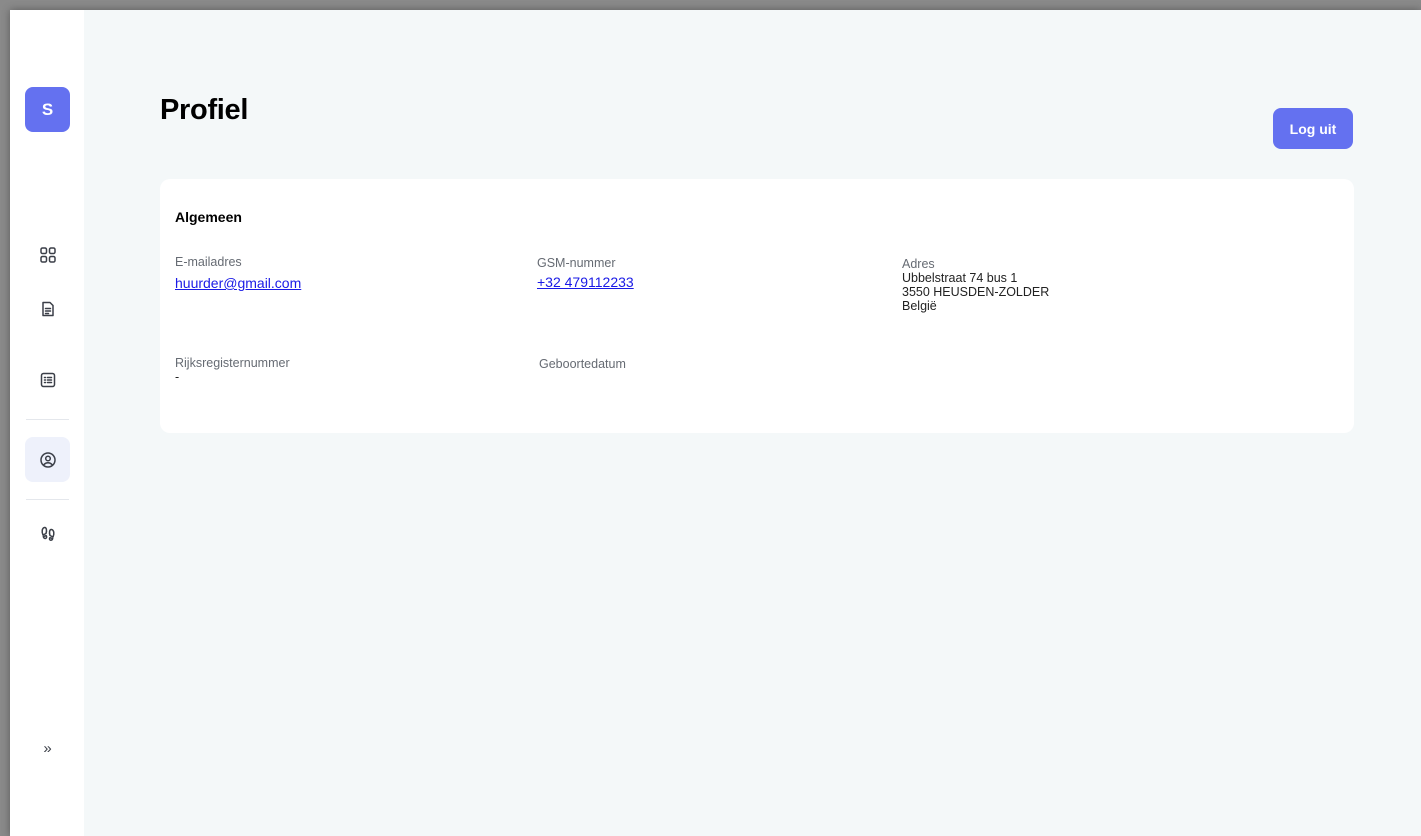 The width and height of the screenshot is (1421, 836). I want to click on national-id-value: -, so click(177, 377).